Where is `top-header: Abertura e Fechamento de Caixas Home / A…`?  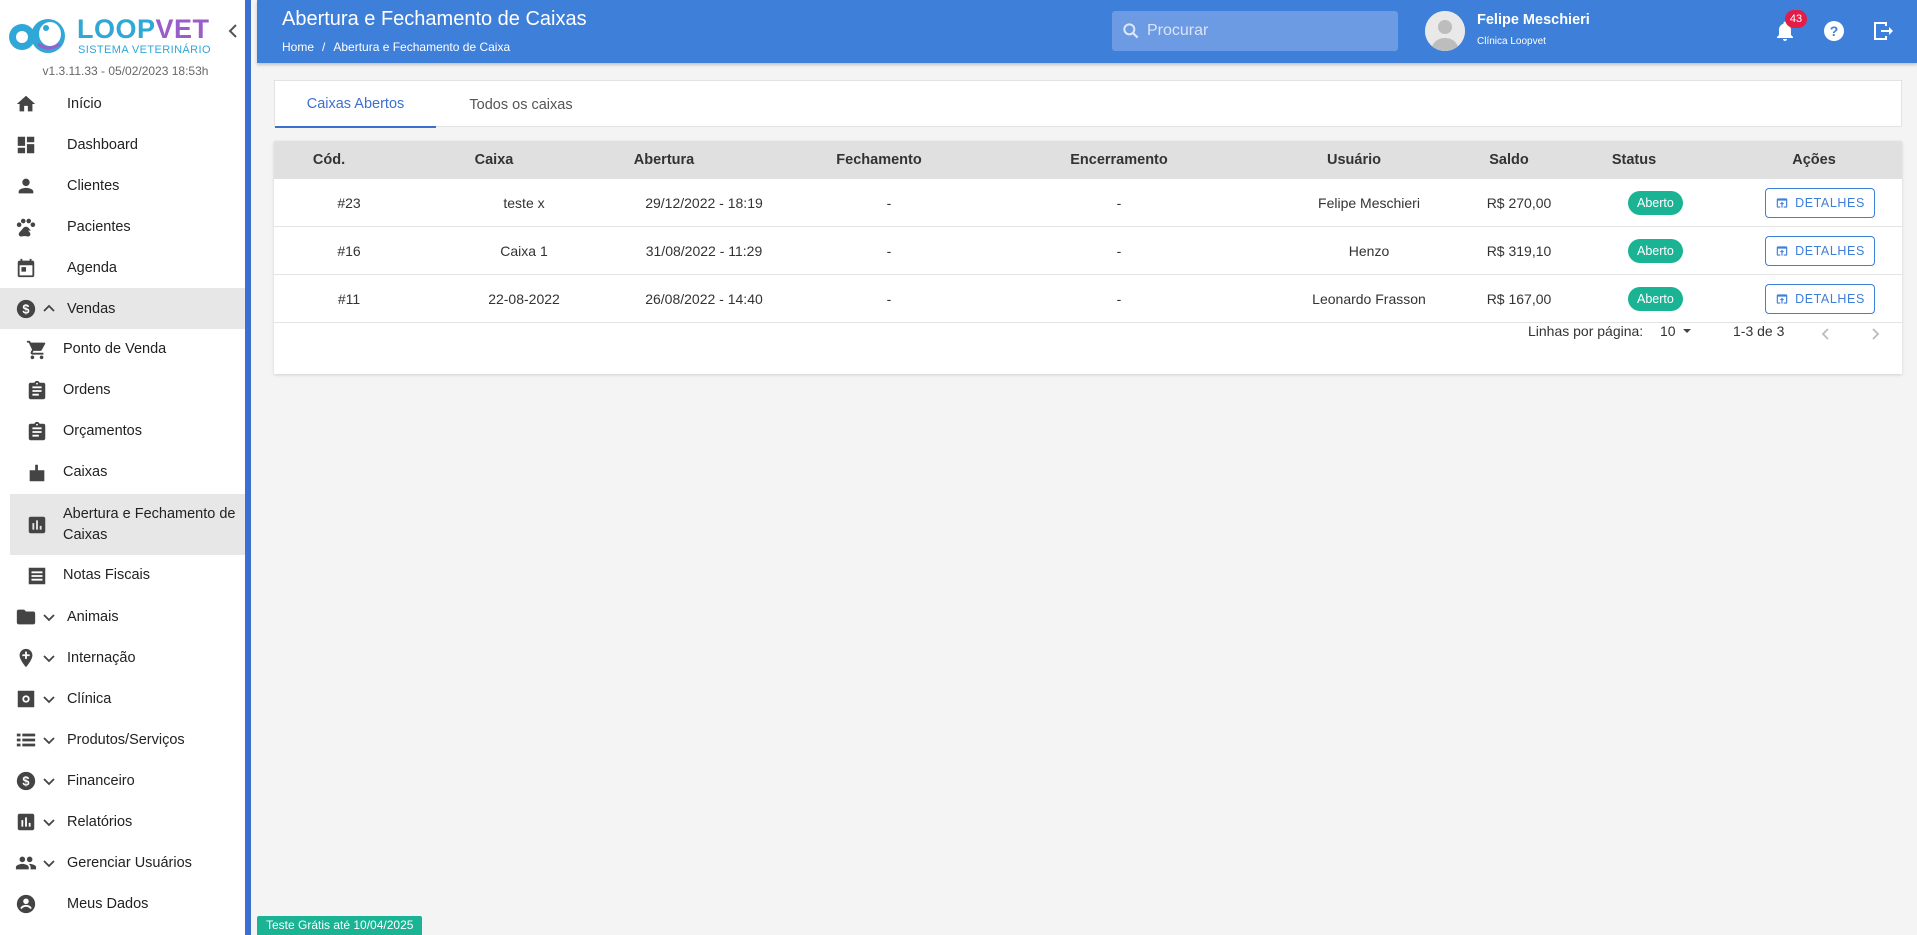 top-header: Abertura e Fechamento de Caixas Home / A… is located at coordinates (1087, 31).